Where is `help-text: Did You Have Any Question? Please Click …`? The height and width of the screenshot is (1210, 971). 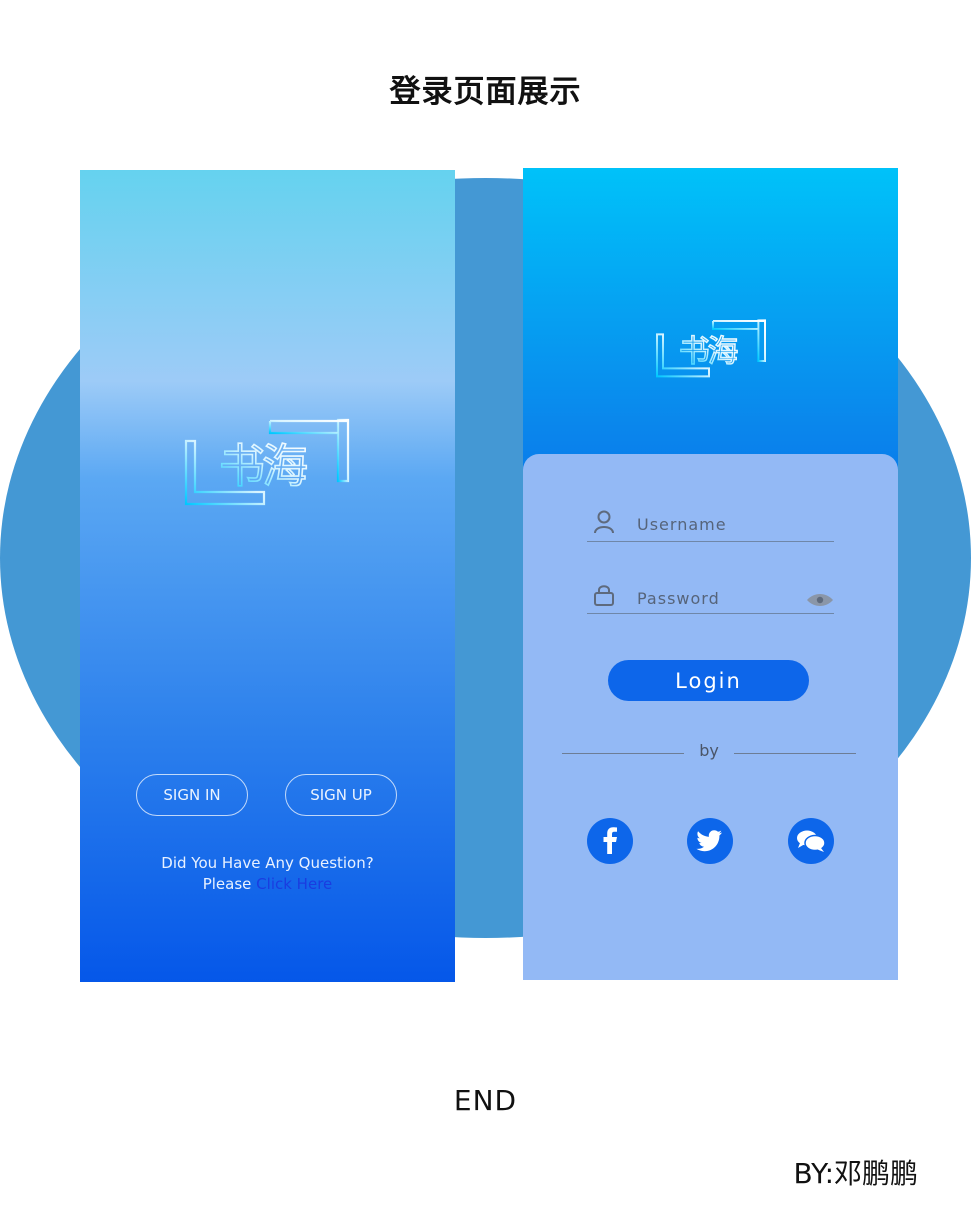 help-text: Did You Have Any Question? Please Click … is located at coordinates (267, 874).